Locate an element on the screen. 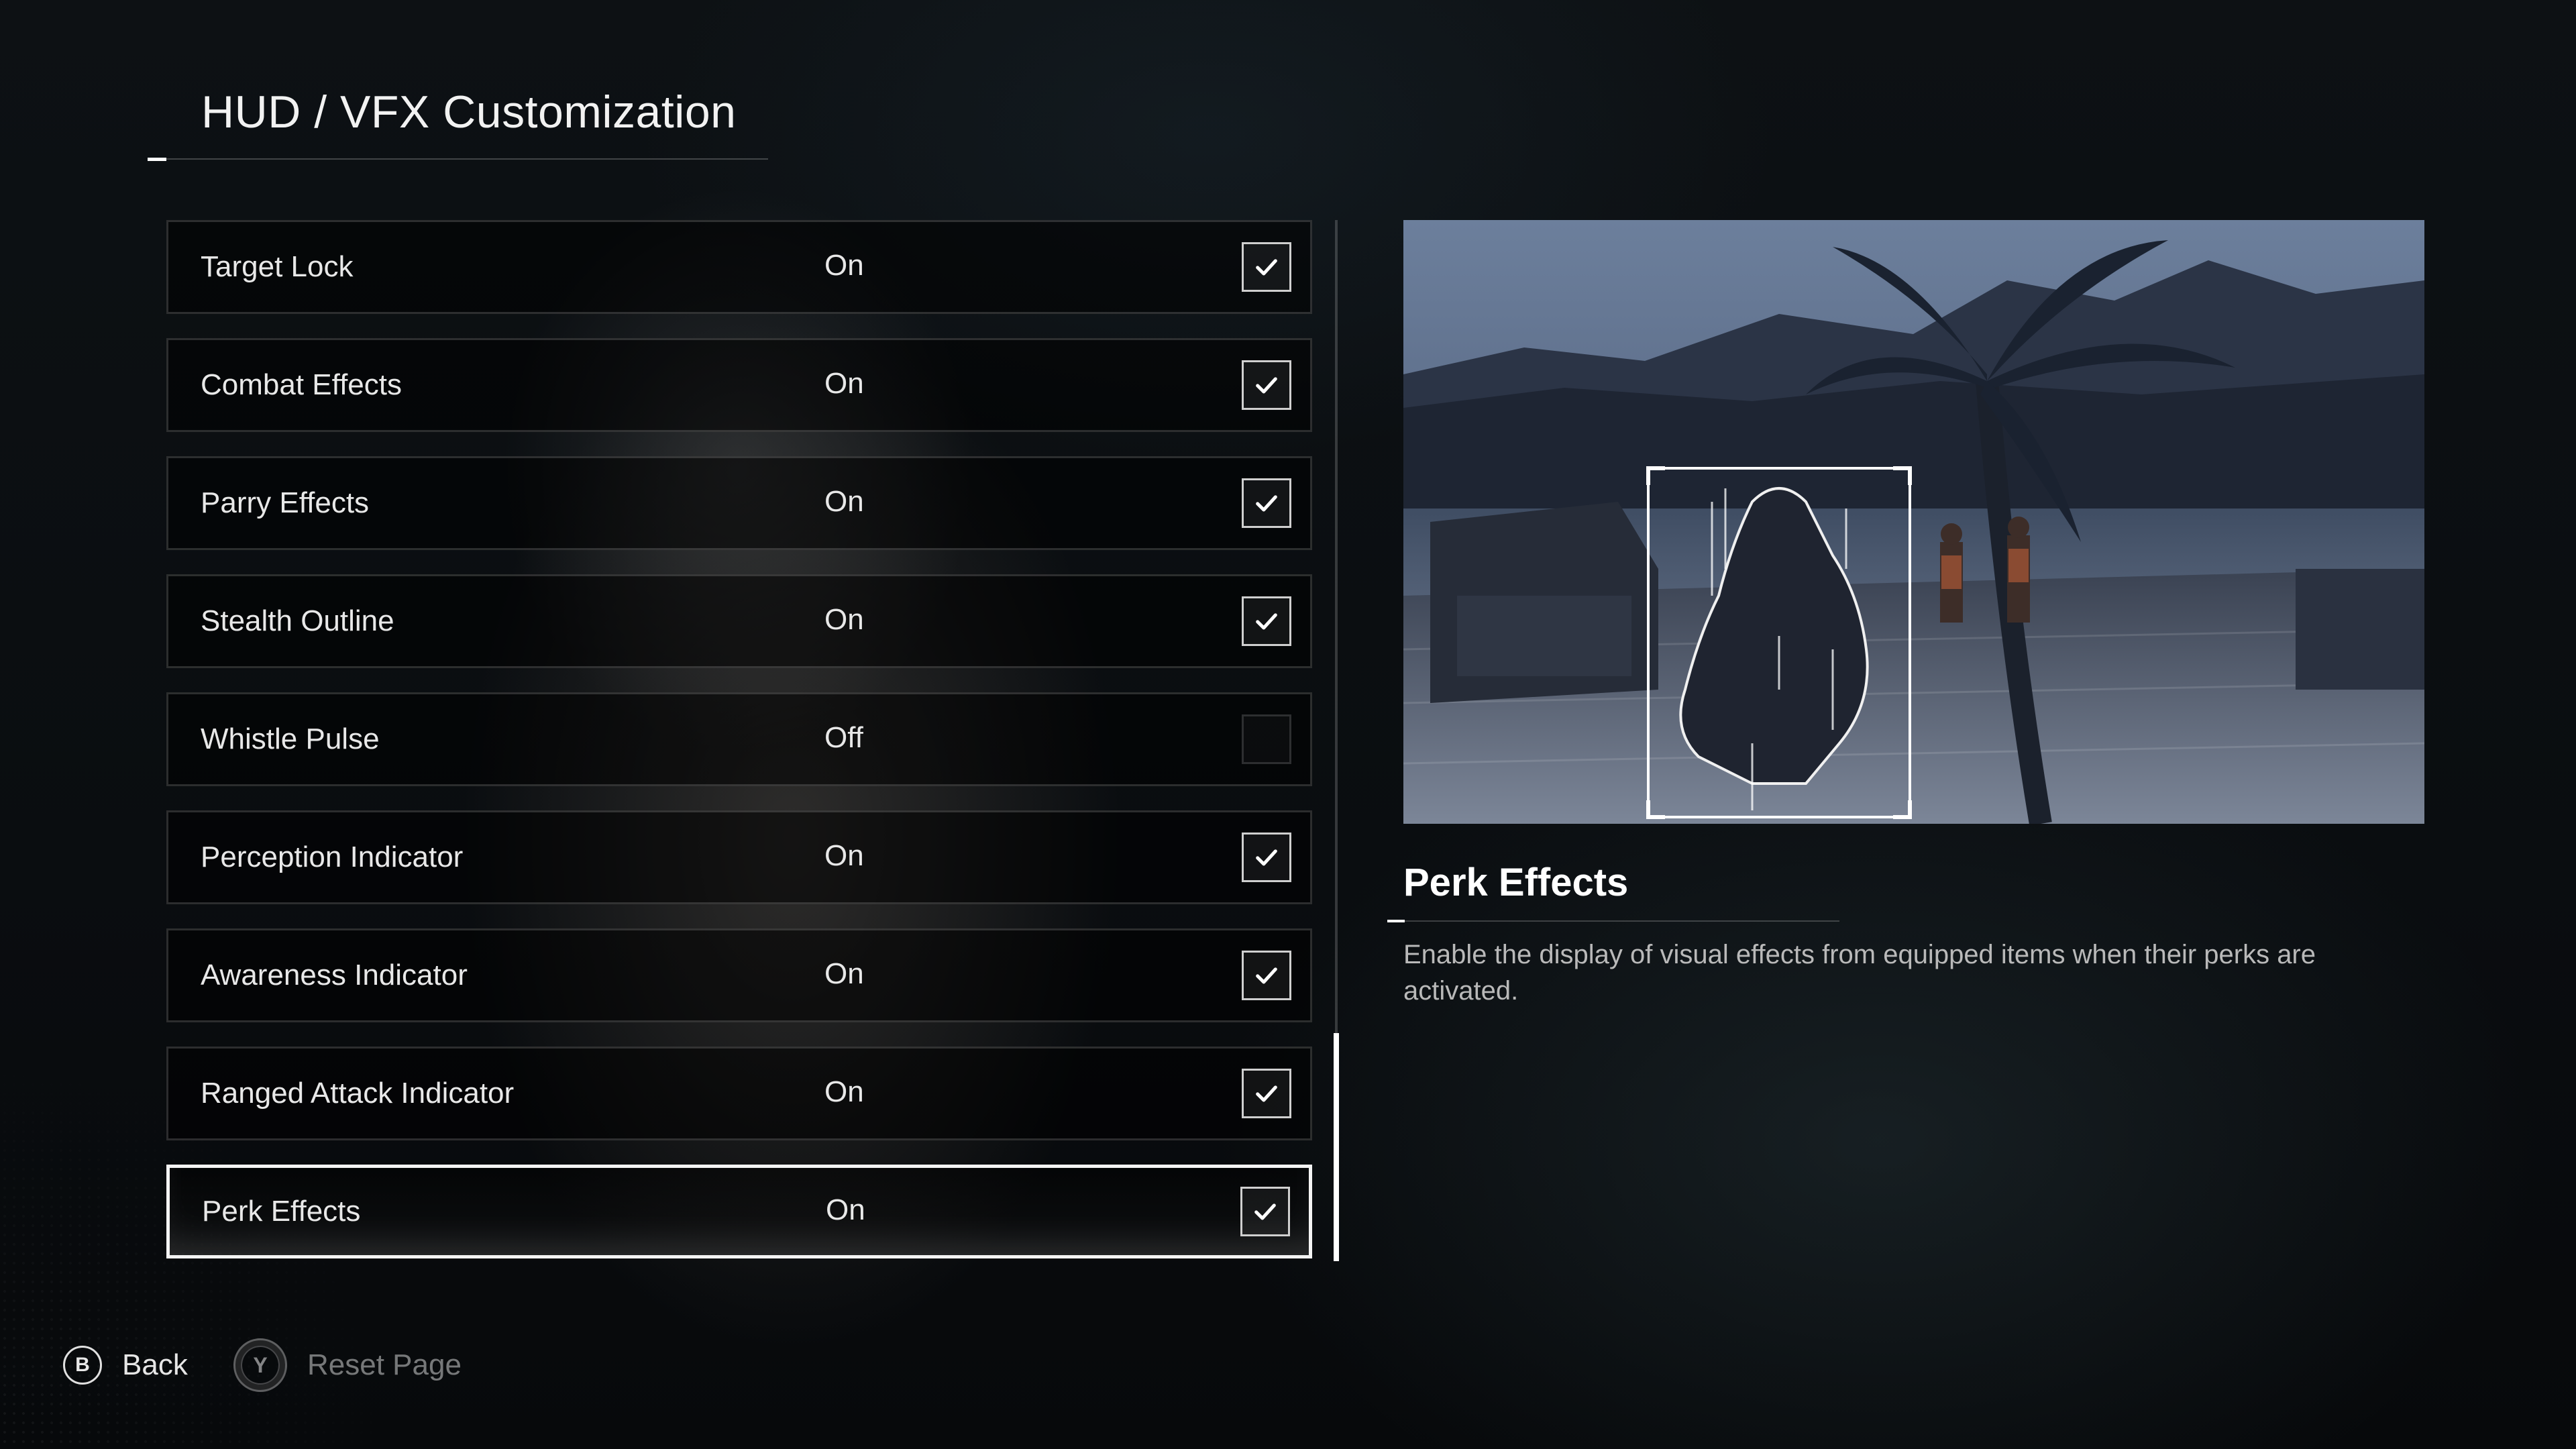 The height and width of the screenshot is (1449, 2576). scrollbar-thumb is located at coordinates (1336, 1147).